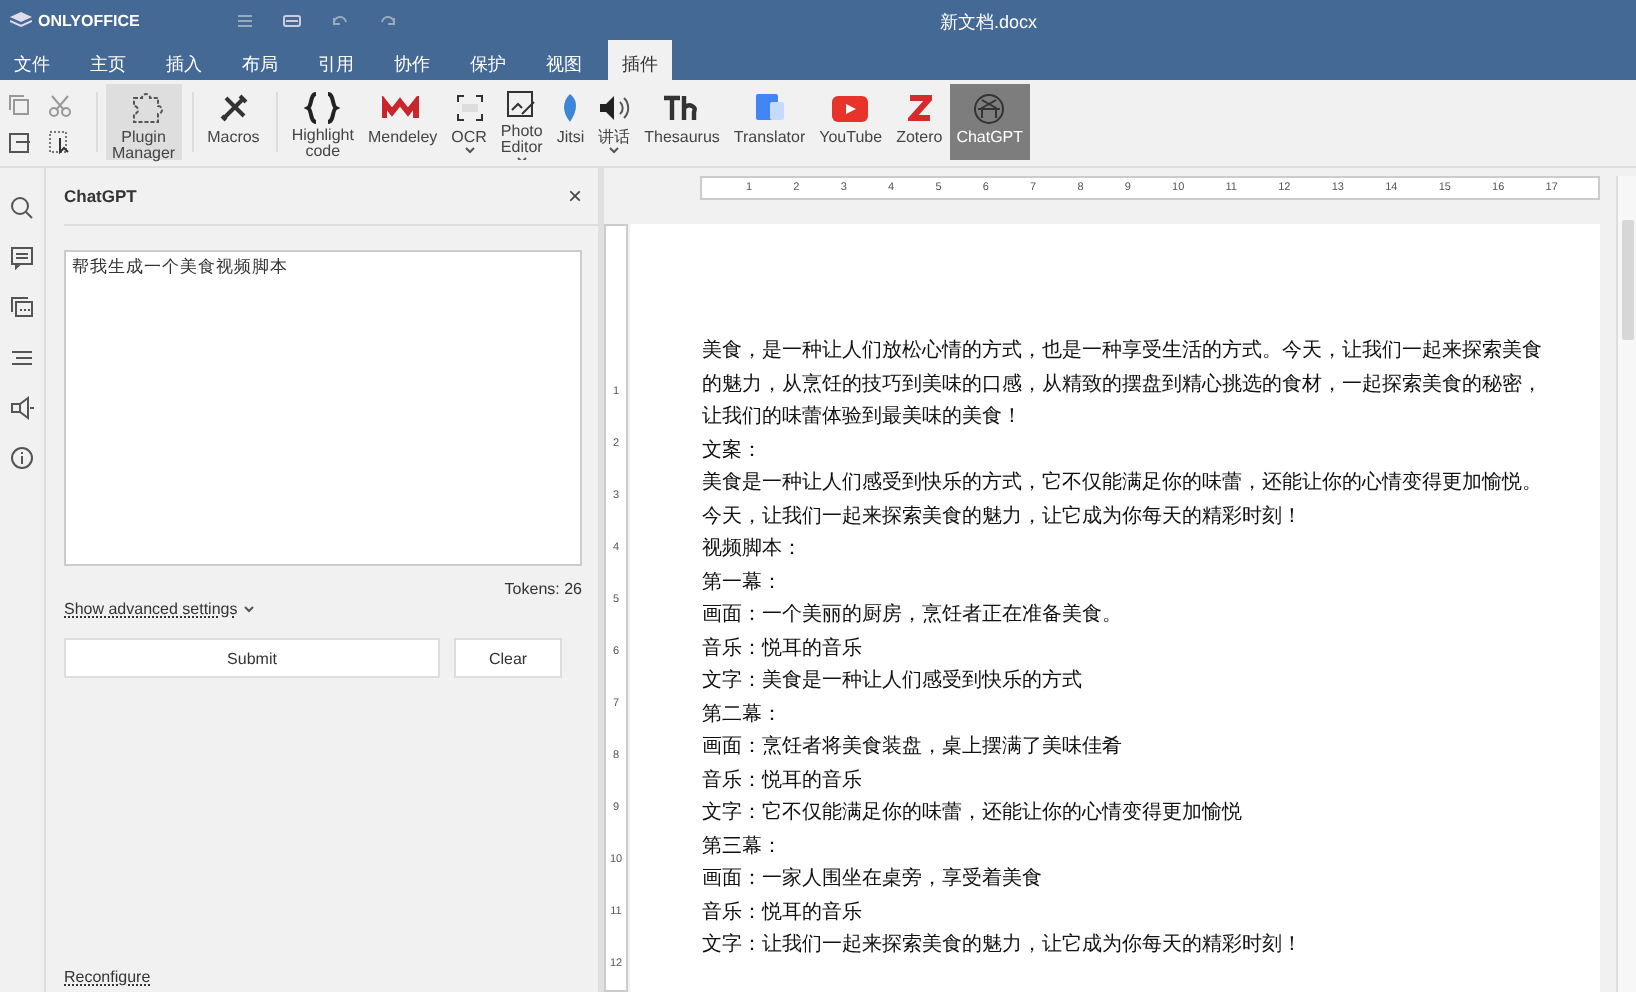  What do you see at coordinates (913, 615) in the screenshot?
I see `document-paragraph: 画面：一个美丽的厨房，烹饪者正在准备美食。` at bounding box center [913, 615].